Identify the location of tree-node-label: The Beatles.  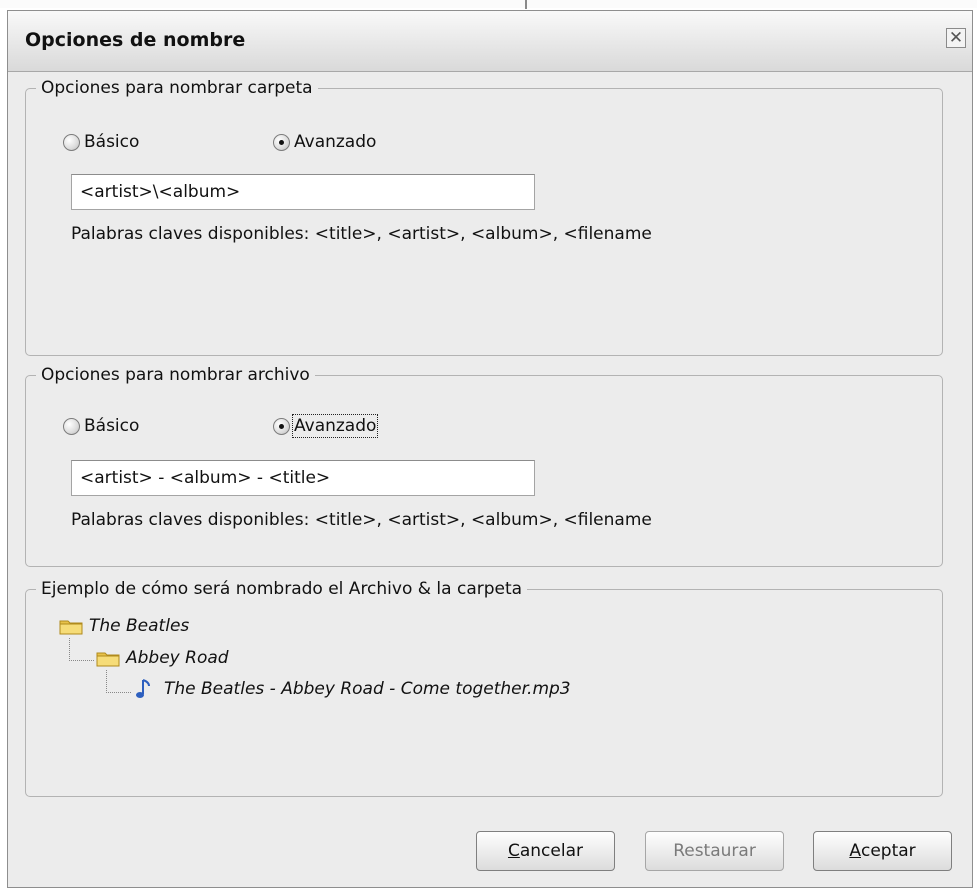
(139, 626).